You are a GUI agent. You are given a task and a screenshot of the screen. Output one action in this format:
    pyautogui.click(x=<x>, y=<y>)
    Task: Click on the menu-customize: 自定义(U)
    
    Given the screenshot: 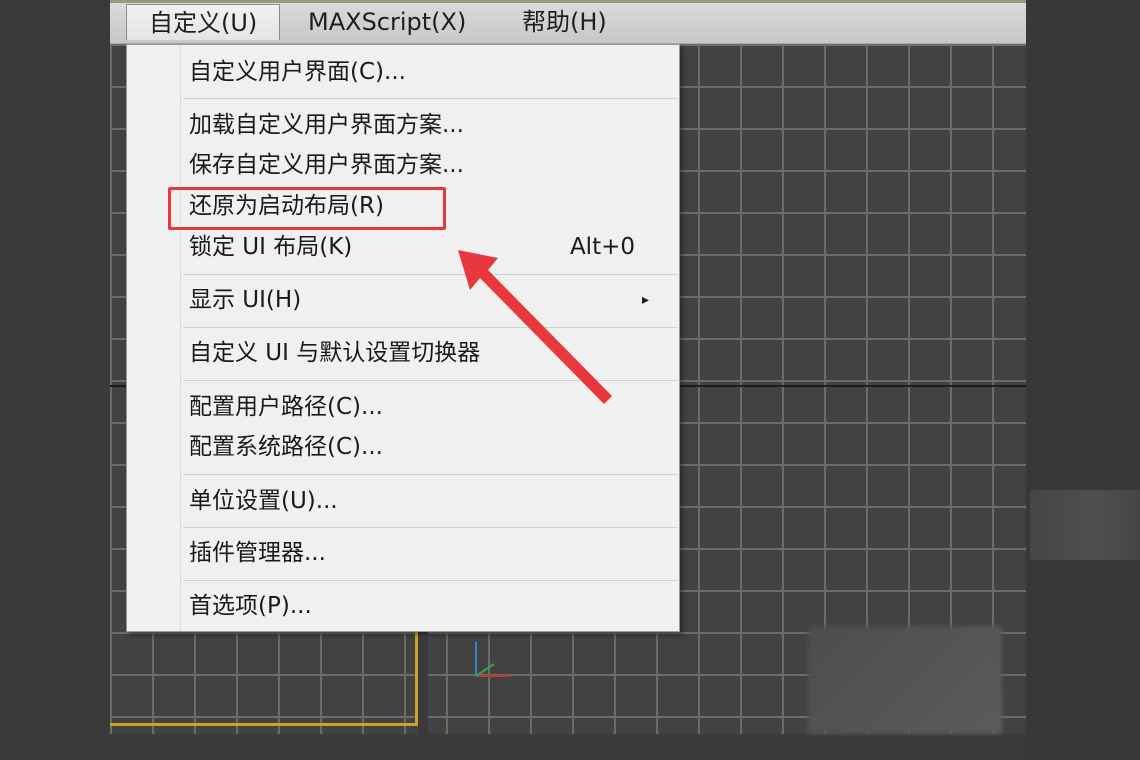 What is the action you would take?
    pyautogui.click(x=203, y=22)
    